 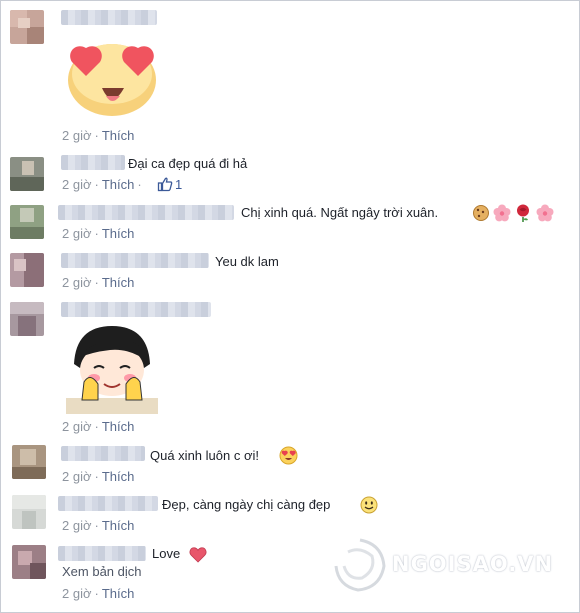 I want to click on see-translation-link: Xem bản dịch, so click(x=102, y=571).